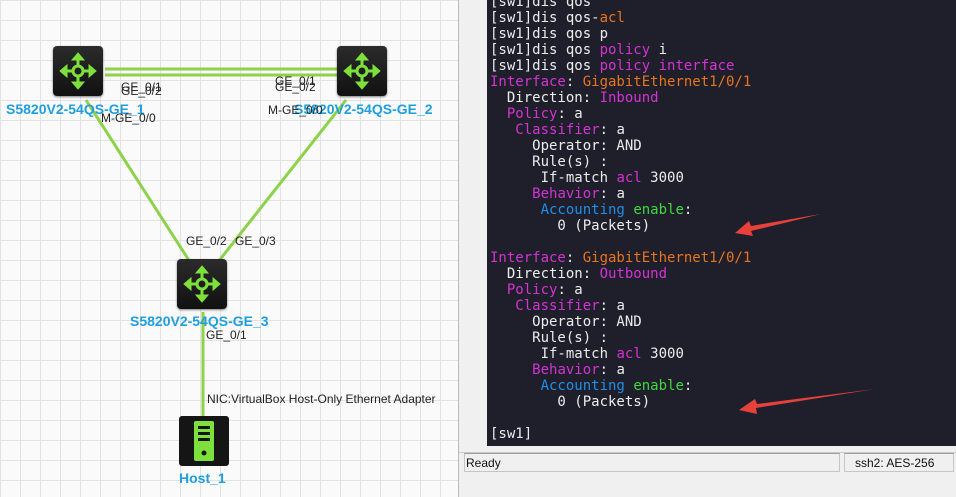 This screenshot has width=956, height=497. I want to click on port-label-sw3-ge01: GE_0/1, so click(226, 335).